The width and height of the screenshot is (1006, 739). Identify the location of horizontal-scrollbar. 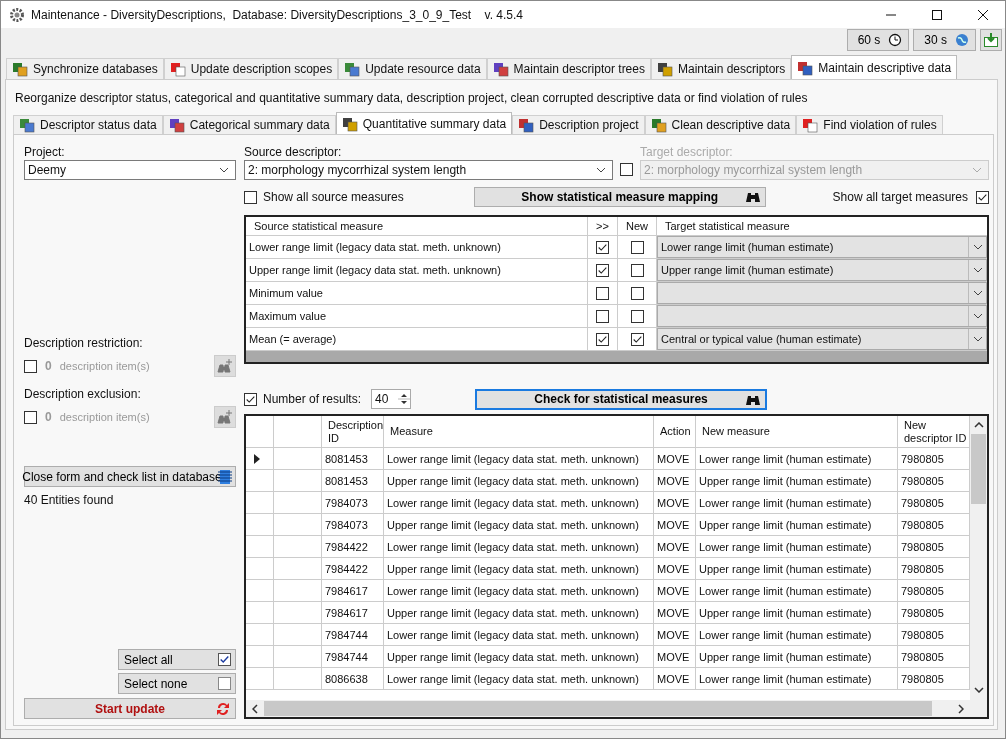
(608, 708).